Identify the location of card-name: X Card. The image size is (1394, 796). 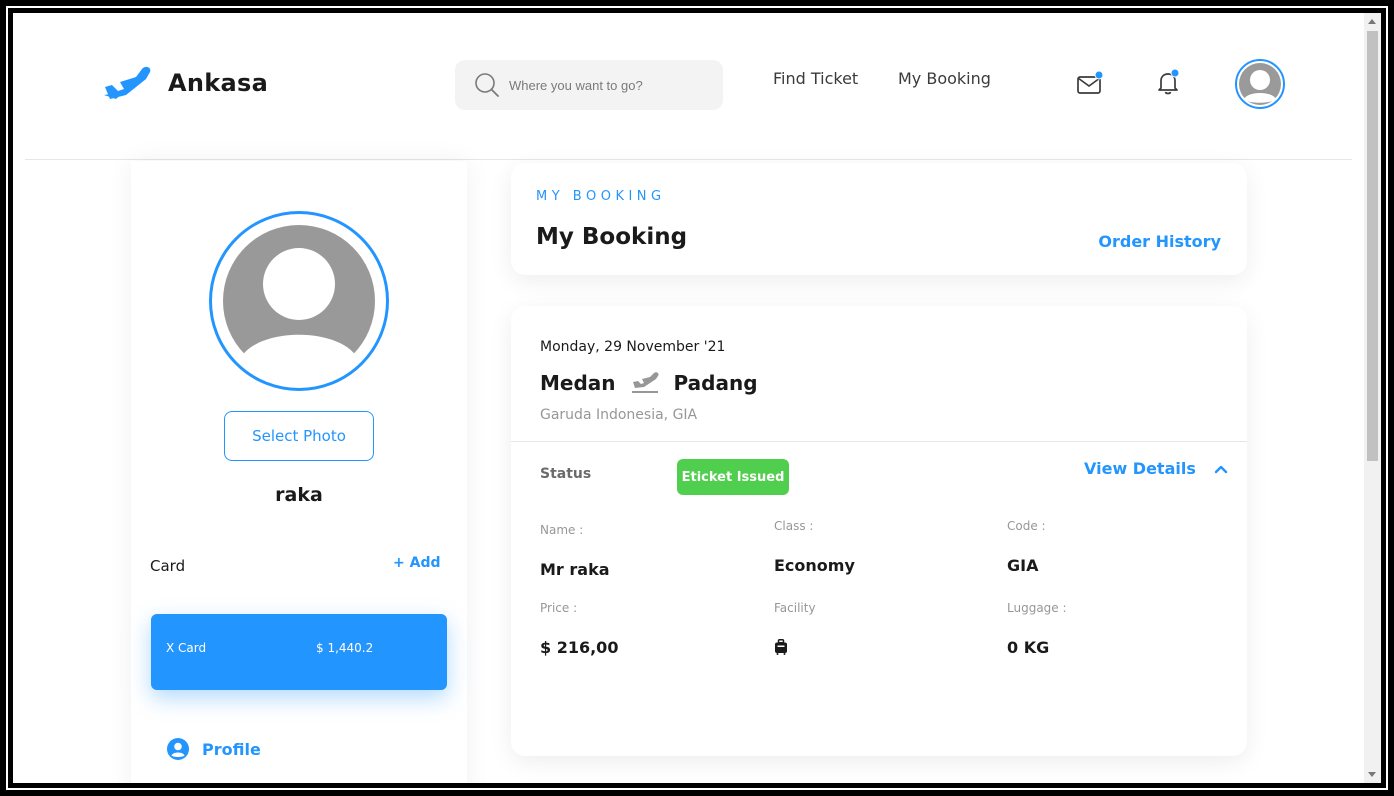
(186, 648).